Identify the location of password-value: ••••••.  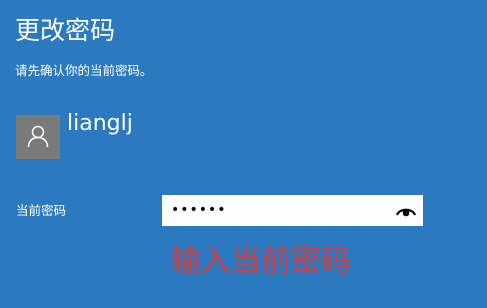
(199, 210).